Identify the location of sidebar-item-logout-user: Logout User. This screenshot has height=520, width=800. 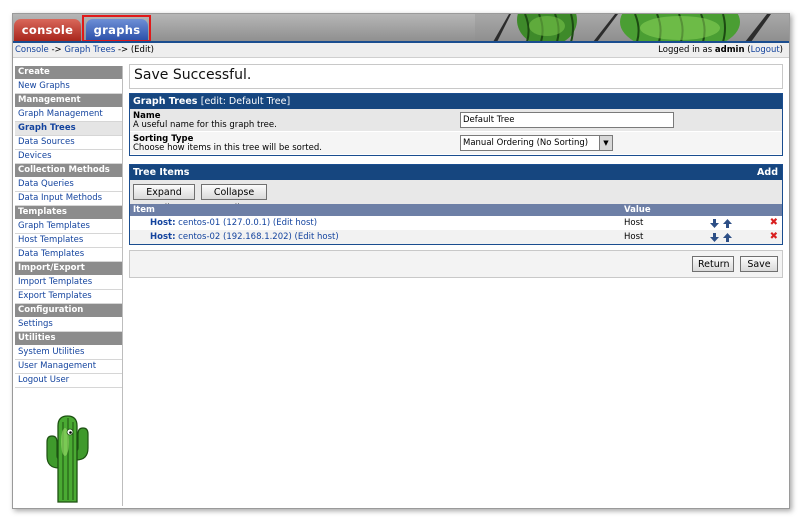
(68, 381).